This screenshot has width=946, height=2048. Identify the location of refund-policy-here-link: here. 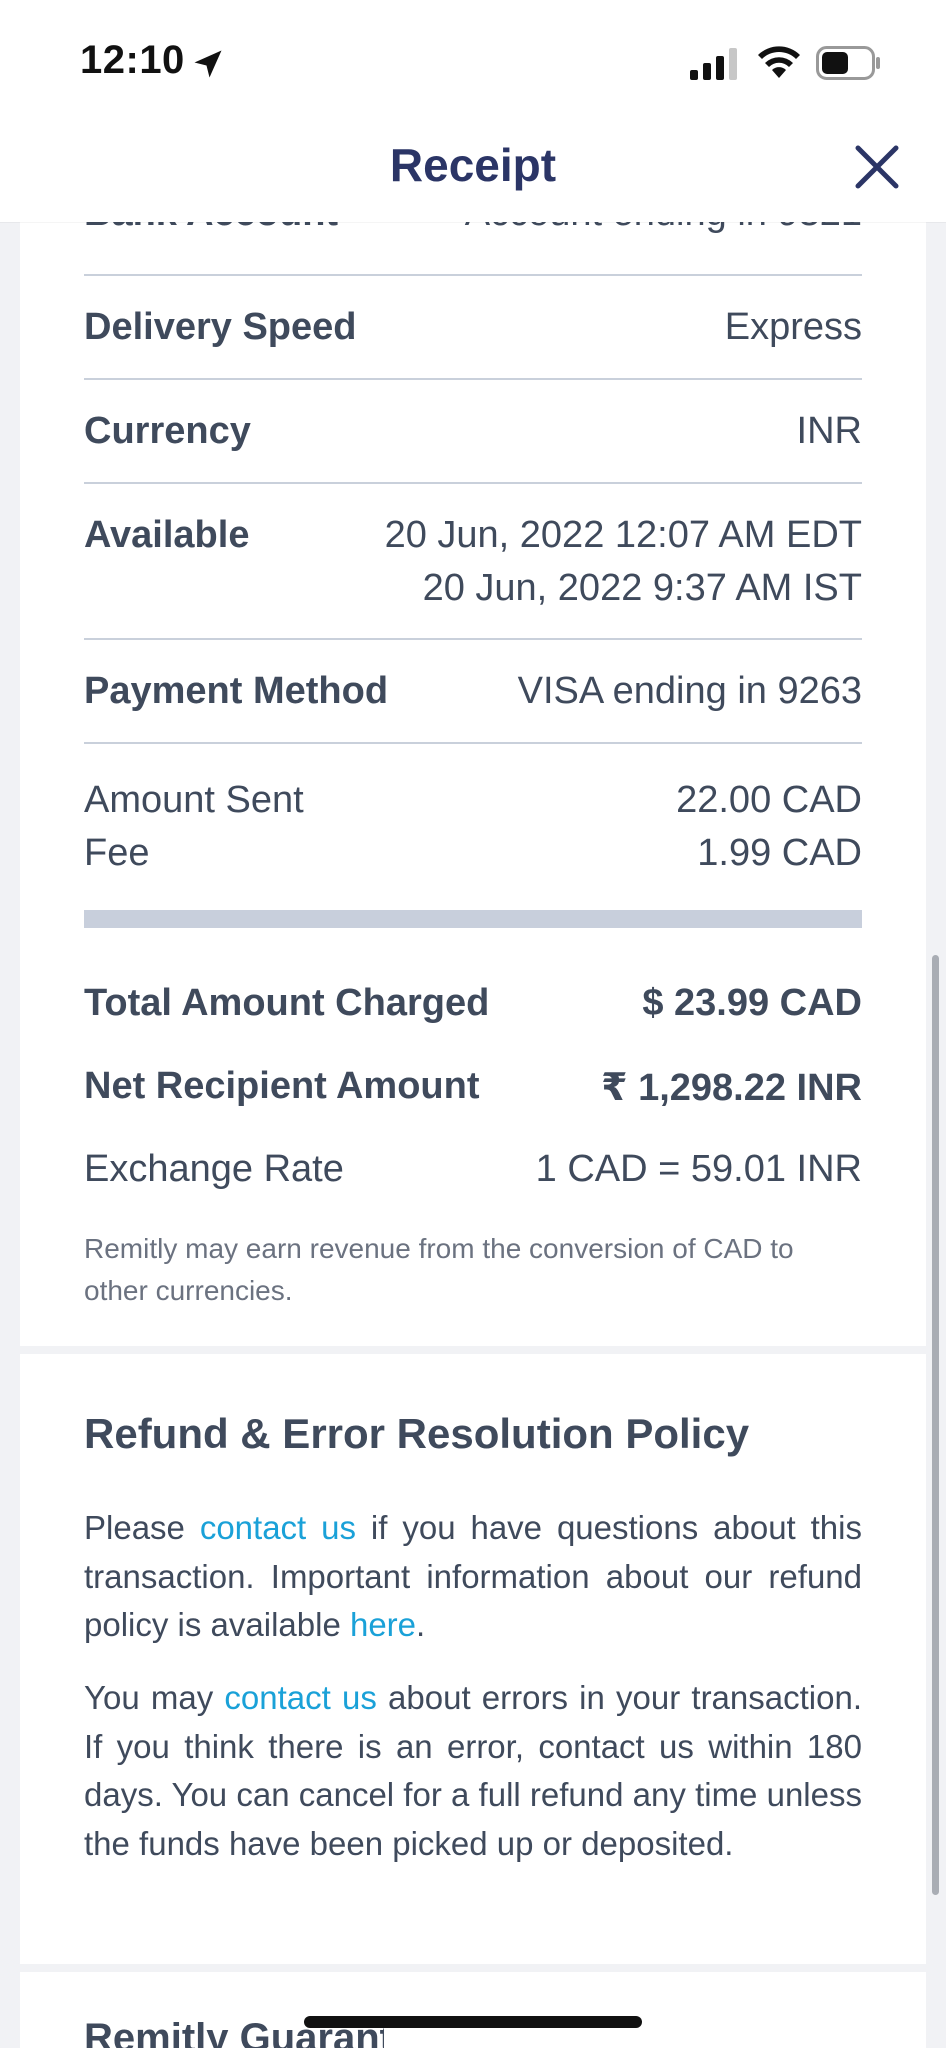
(383, 1624).